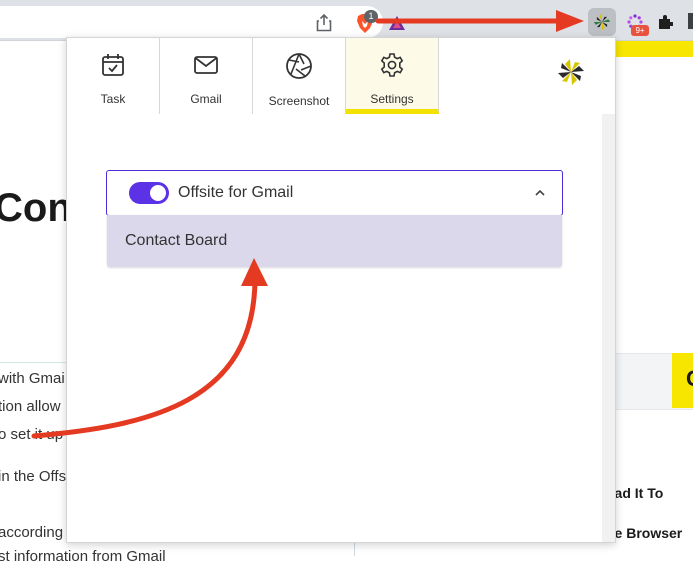  What do you see at coordinates (689, 379) in the screenshot?
I see `page-yellow-glyph: C` at bounding box center [689, 379].